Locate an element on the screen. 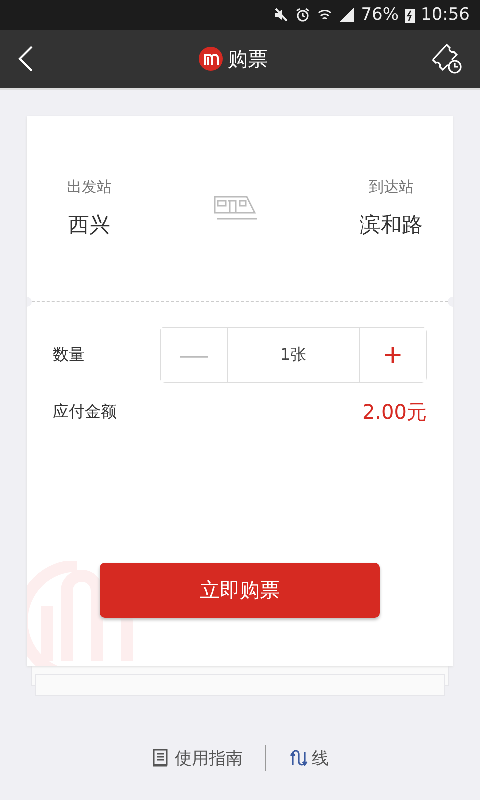 The height and width of the screenshot is (800, 480). ticket-clock-icon is located at coordinates (447, 59).